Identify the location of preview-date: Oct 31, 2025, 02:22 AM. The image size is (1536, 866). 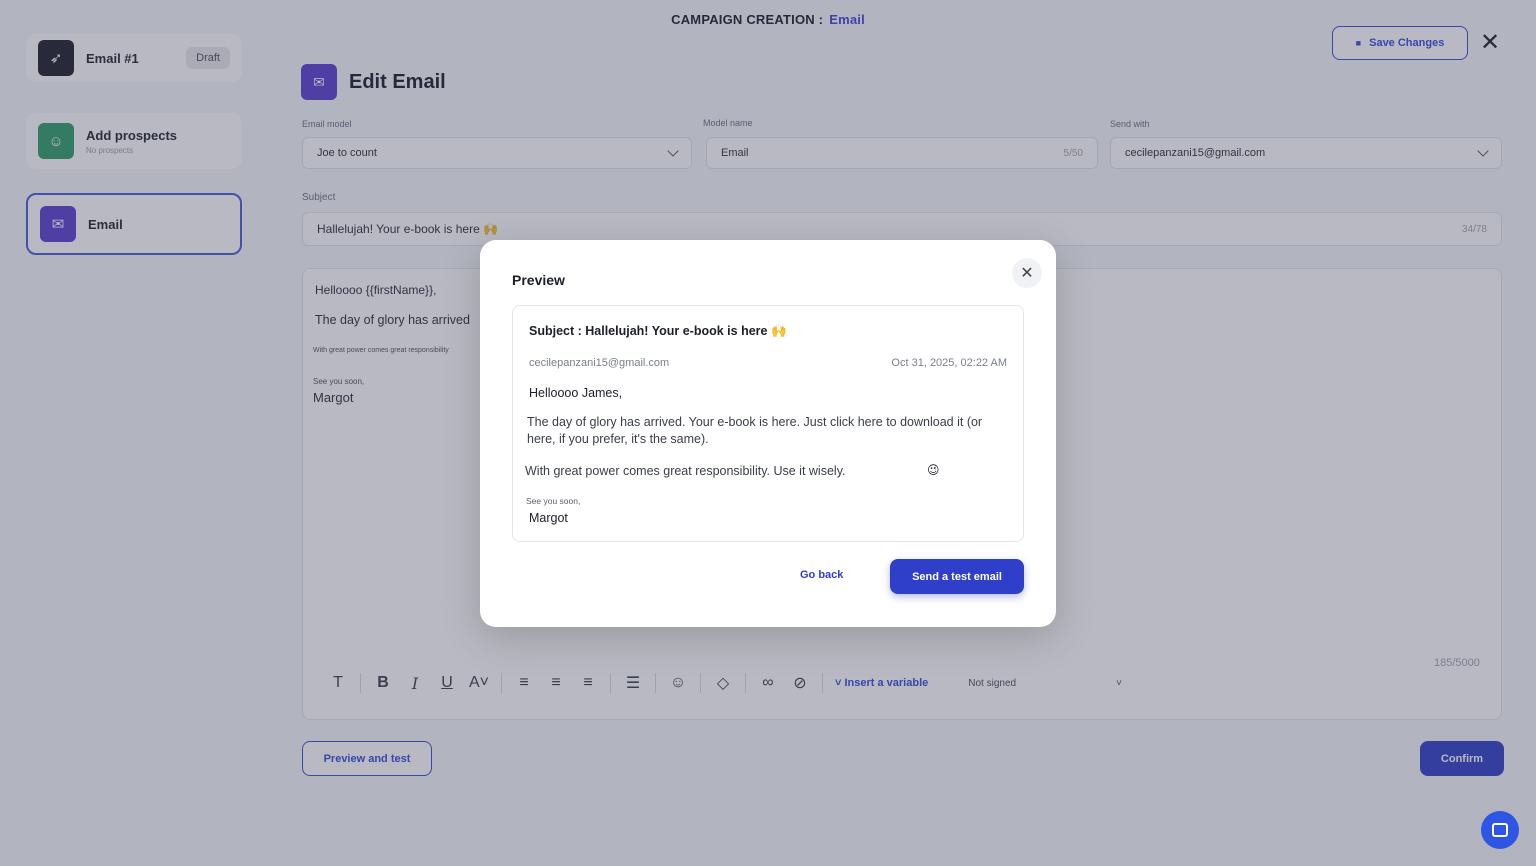
(949, 363).